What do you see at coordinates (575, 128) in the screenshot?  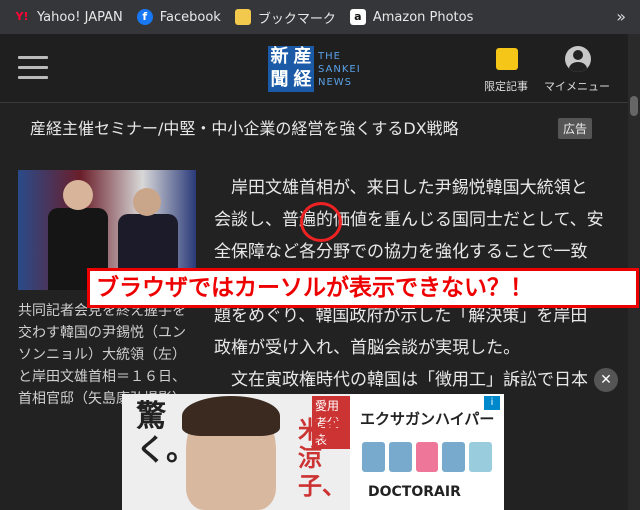 I see `ad-badge: 広告` at bounding box center [575, 128].